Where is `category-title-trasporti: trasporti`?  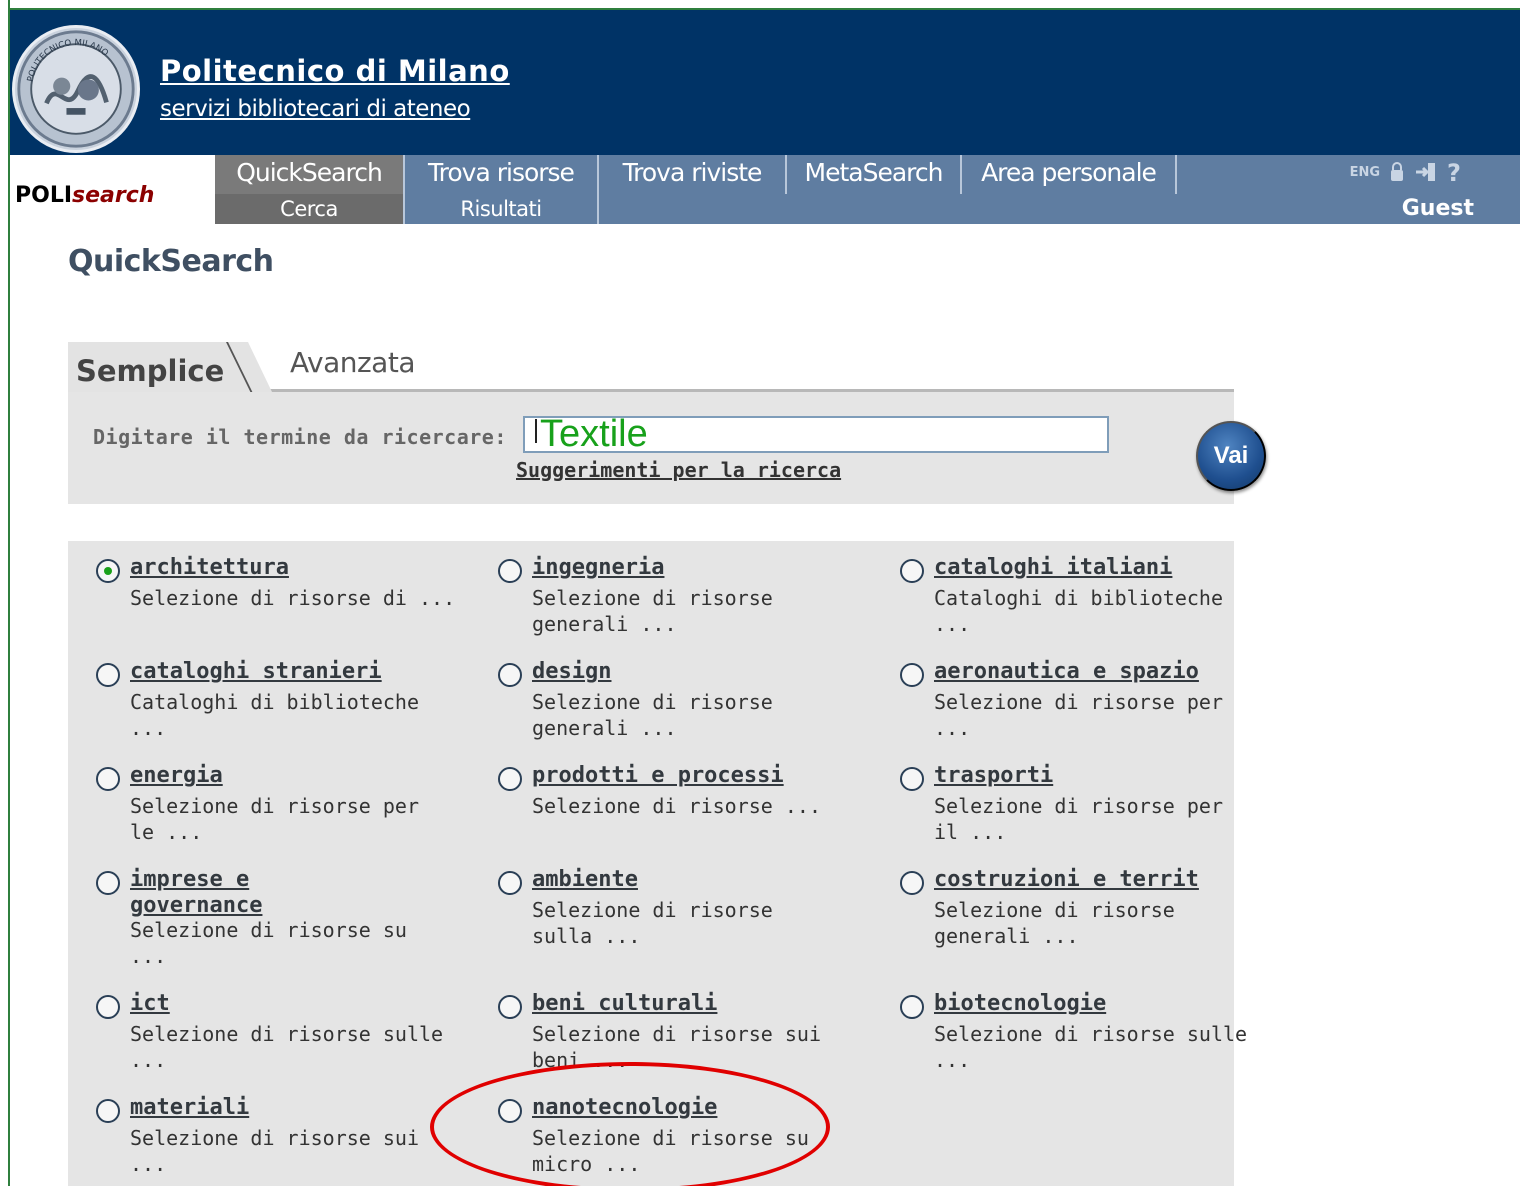
category-title-trasporti: trasporti is located at coordinates (1094, 776).